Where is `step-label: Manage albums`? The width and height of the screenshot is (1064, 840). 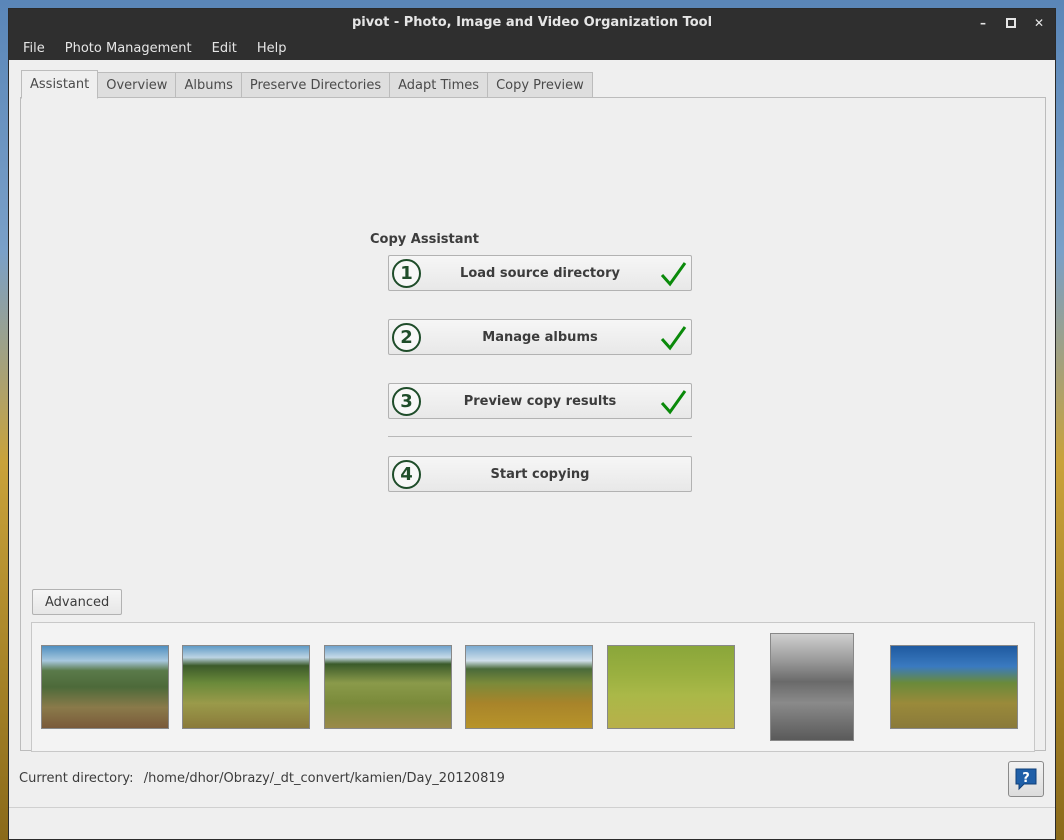
step-label: Manage albums is located at coordinates (540, 337).